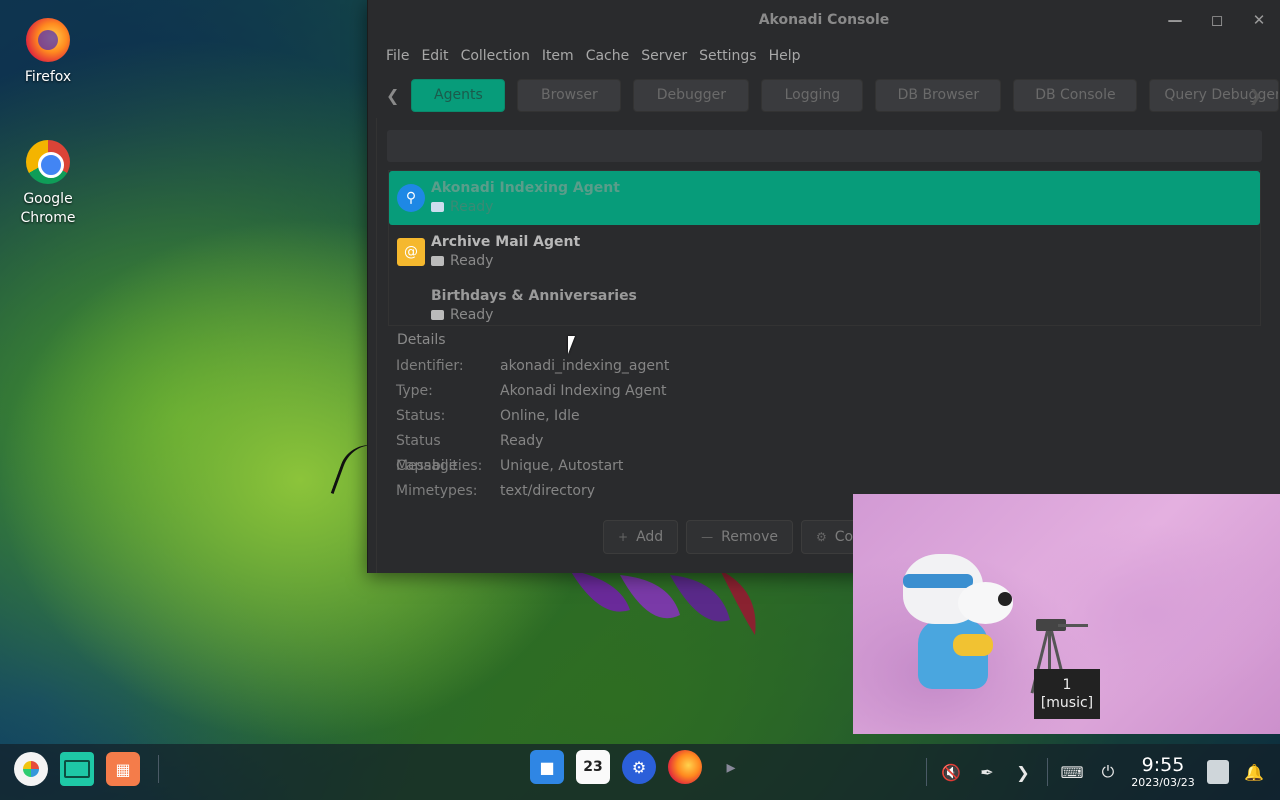 The height and width of the screenshot is (800, 1280). What do you see at coordinates (731, 767) in the screenshot?
I see `terminal-icon: ▸` at bounding box center [731, 767].